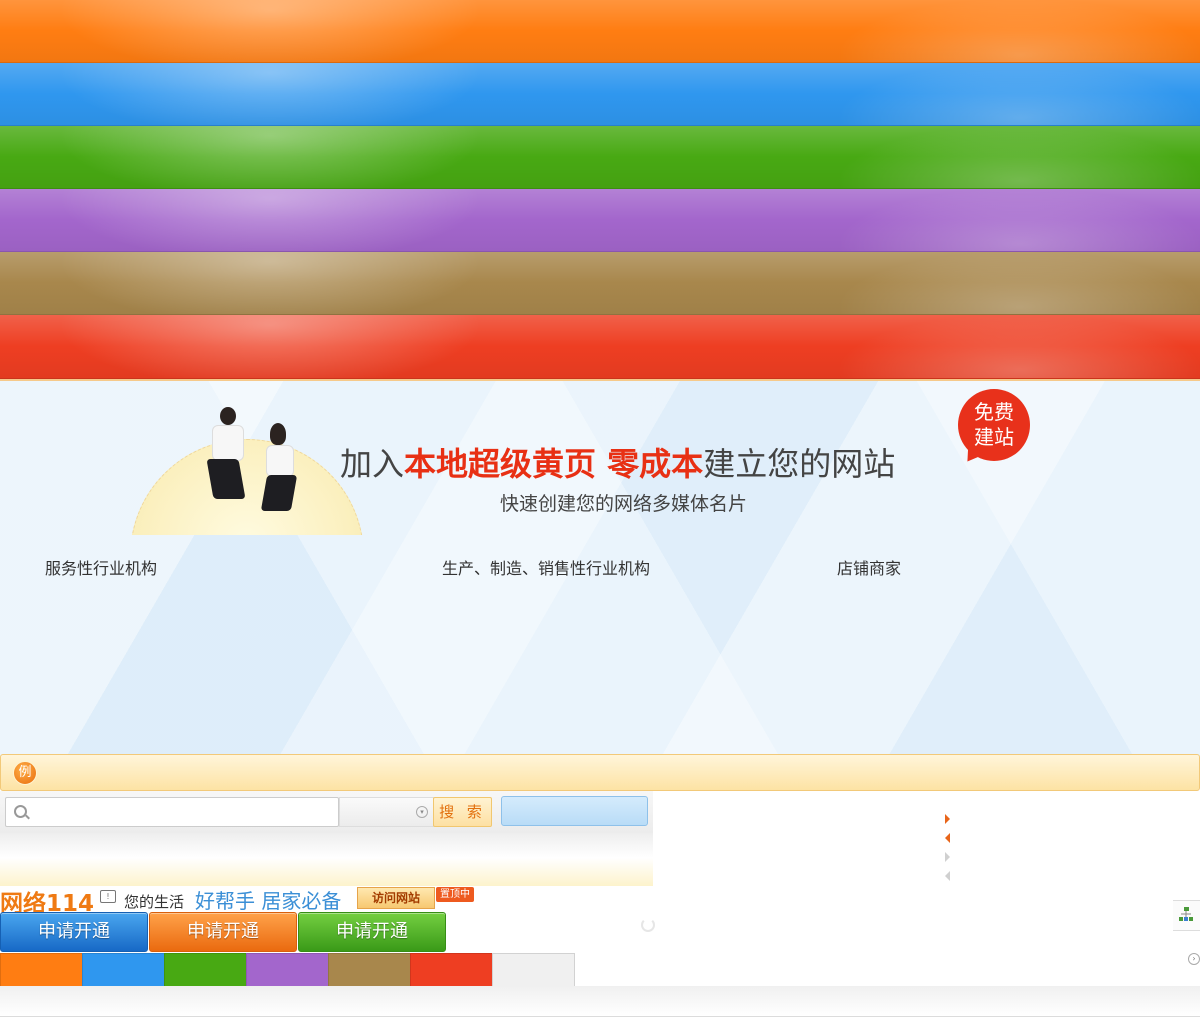 The height and width of the screenshot is (1017, 1200). Describe the element at coordinates (600, 347) in the screenshot. I see `banner-red` at that location.